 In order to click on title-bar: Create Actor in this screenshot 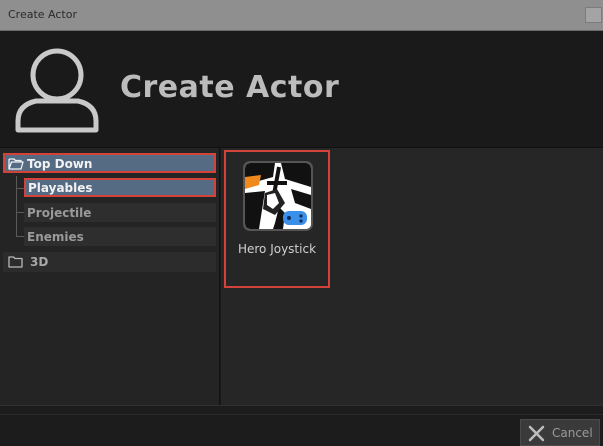, I will do `click(301, 15)`.